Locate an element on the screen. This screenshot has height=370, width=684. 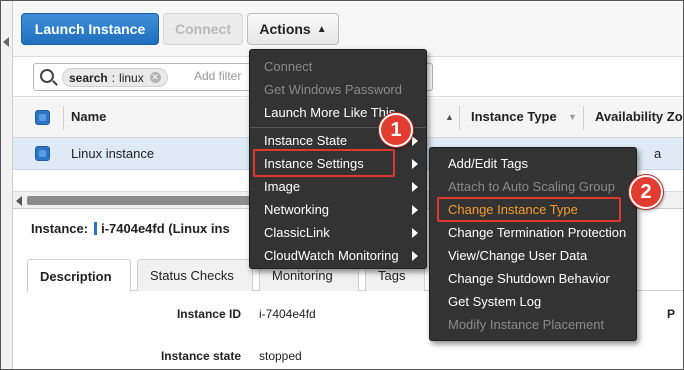
actions-label: Actions is located at coordinates (285, 29).